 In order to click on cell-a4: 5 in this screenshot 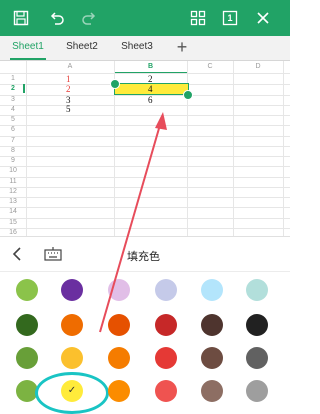, I will do `click(68, 109)`.